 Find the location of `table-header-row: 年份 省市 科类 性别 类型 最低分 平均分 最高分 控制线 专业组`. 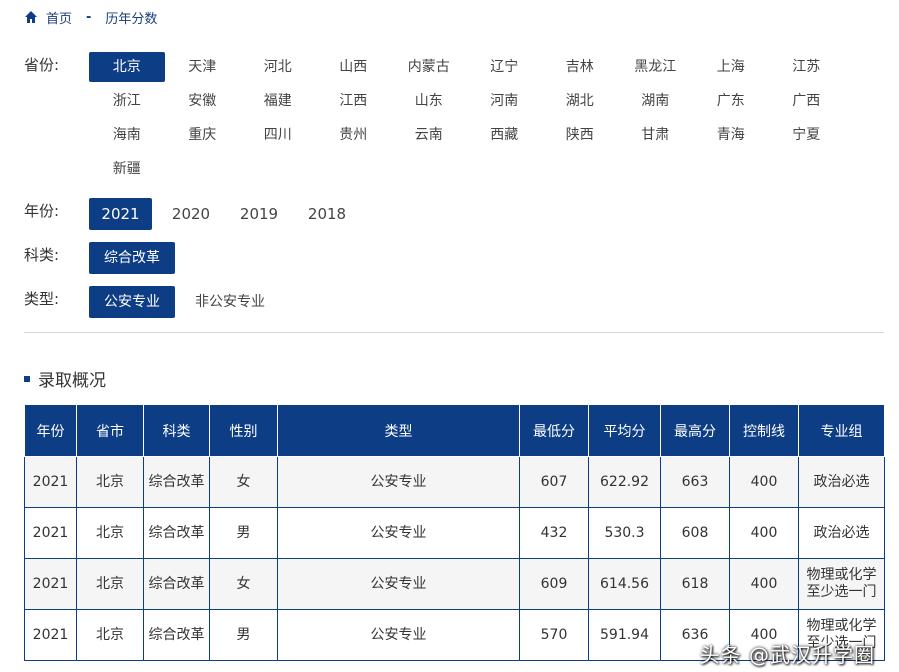

table-header-row: 年份 省市 科类 性别 类型 最低分 平均分 最高分 控制线 专业组 is located at coordinates (454, 430).